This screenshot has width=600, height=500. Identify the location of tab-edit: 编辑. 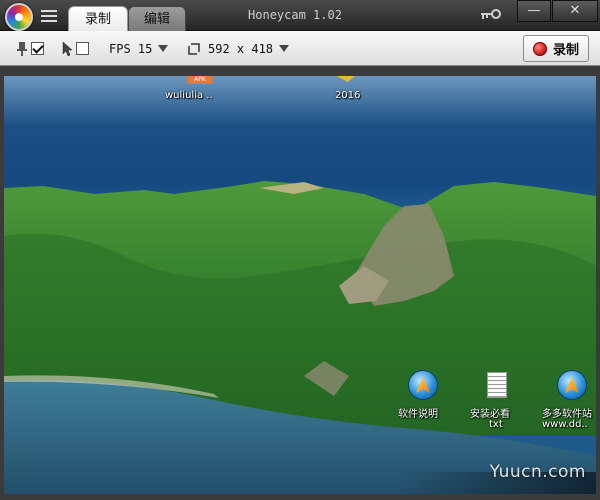
(157, 18).